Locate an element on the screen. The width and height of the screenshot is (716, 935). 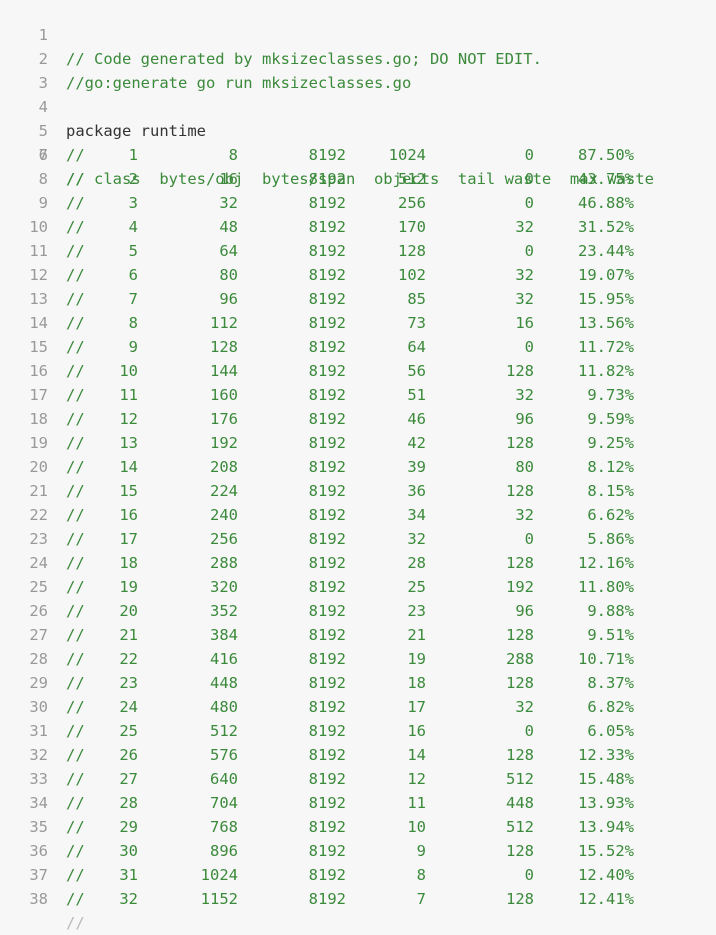
table-row: 7 // 1 8 8192 1024 0 87.50% is located at coordinates (358, 155).